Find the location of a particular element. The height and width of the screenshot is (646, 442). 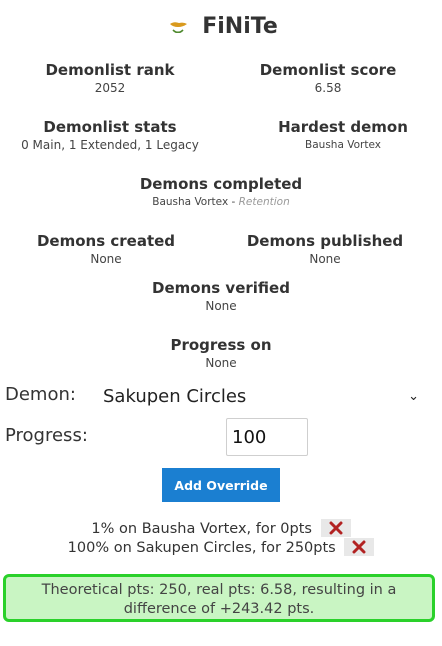

override-item: 1% on Bausha Vortex, for 0pts is located at coordinates (221, 529).